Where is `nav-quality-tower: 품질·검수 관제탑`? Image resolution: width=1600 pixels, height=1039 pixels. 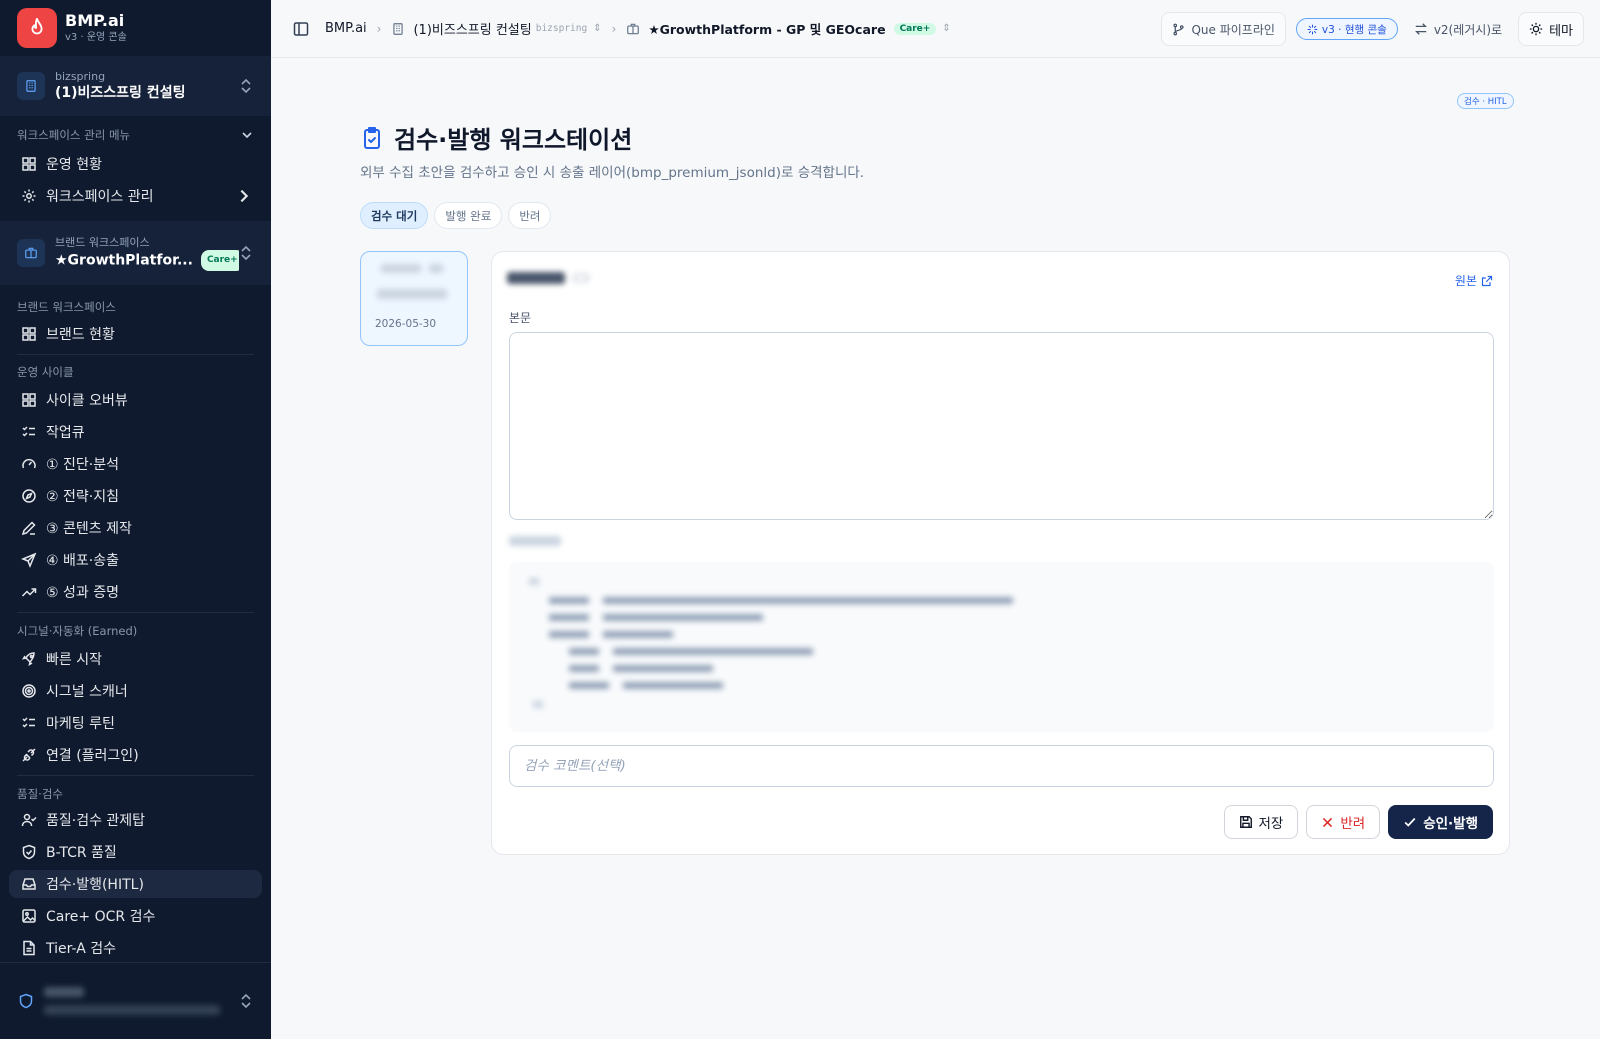 nav-quality-tower: 품질·검수 관제탑 is located at coordinates (135, 820).